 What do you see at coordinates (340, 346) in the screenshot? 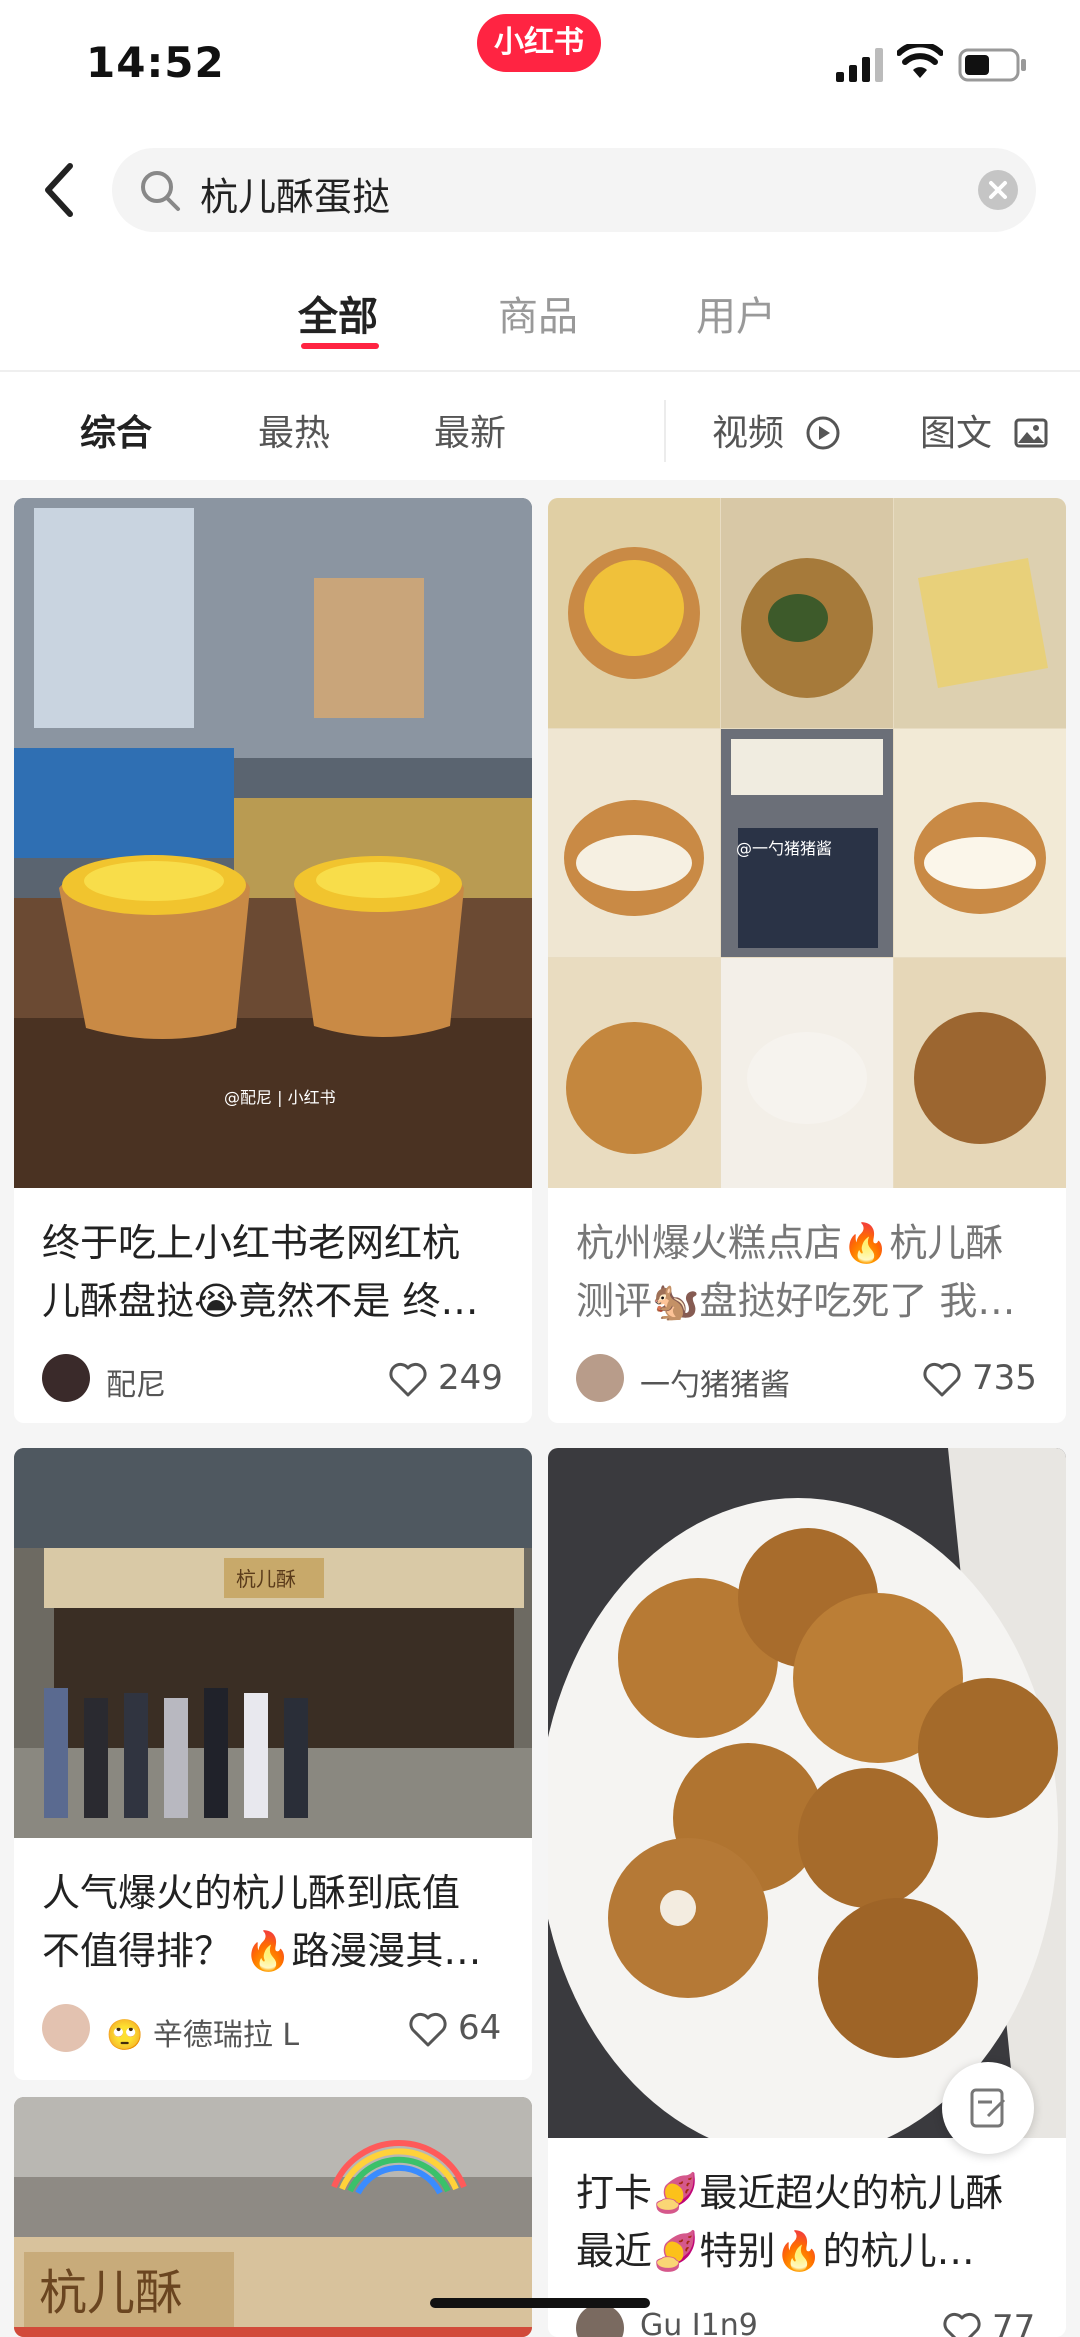
I see `active-tab-indicator` at bounding box center [340, 346].